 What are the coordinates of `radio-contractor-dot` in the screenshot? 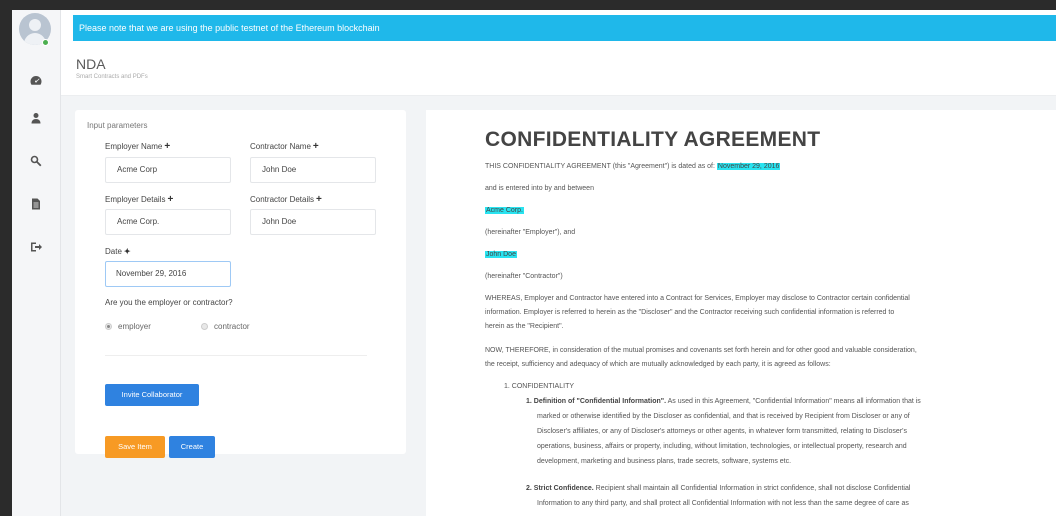 It's located at (204, 326).